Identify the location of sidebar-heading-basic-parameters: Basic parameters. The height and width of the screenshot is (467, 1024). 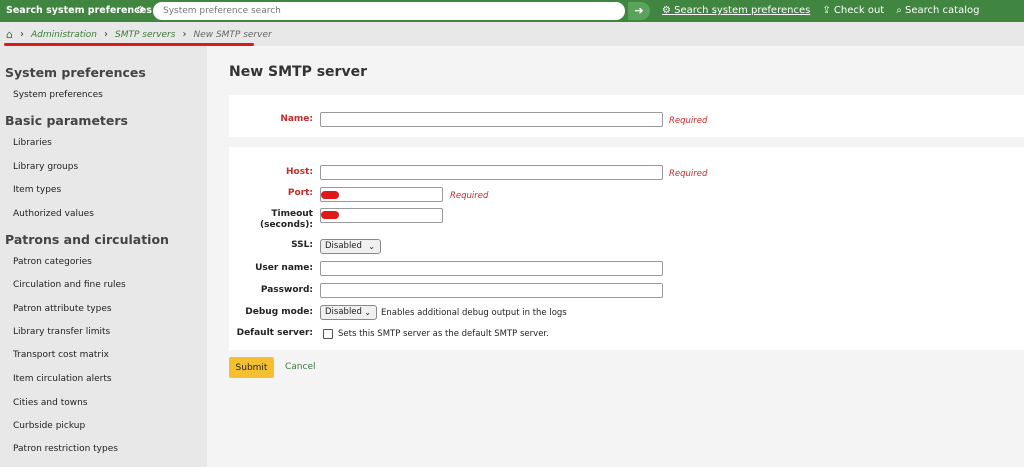
(66, 120).